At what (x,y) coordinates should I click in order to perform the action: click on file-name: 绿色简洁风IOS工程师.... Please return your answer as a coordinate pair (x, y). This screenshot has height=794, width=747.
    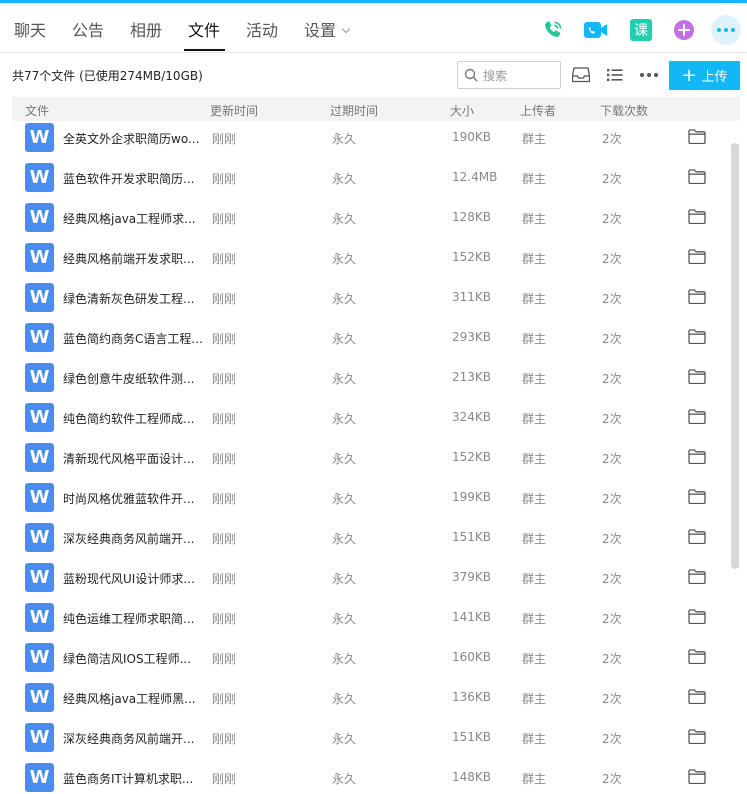
    Looking at the image, I should click on (134, 658).